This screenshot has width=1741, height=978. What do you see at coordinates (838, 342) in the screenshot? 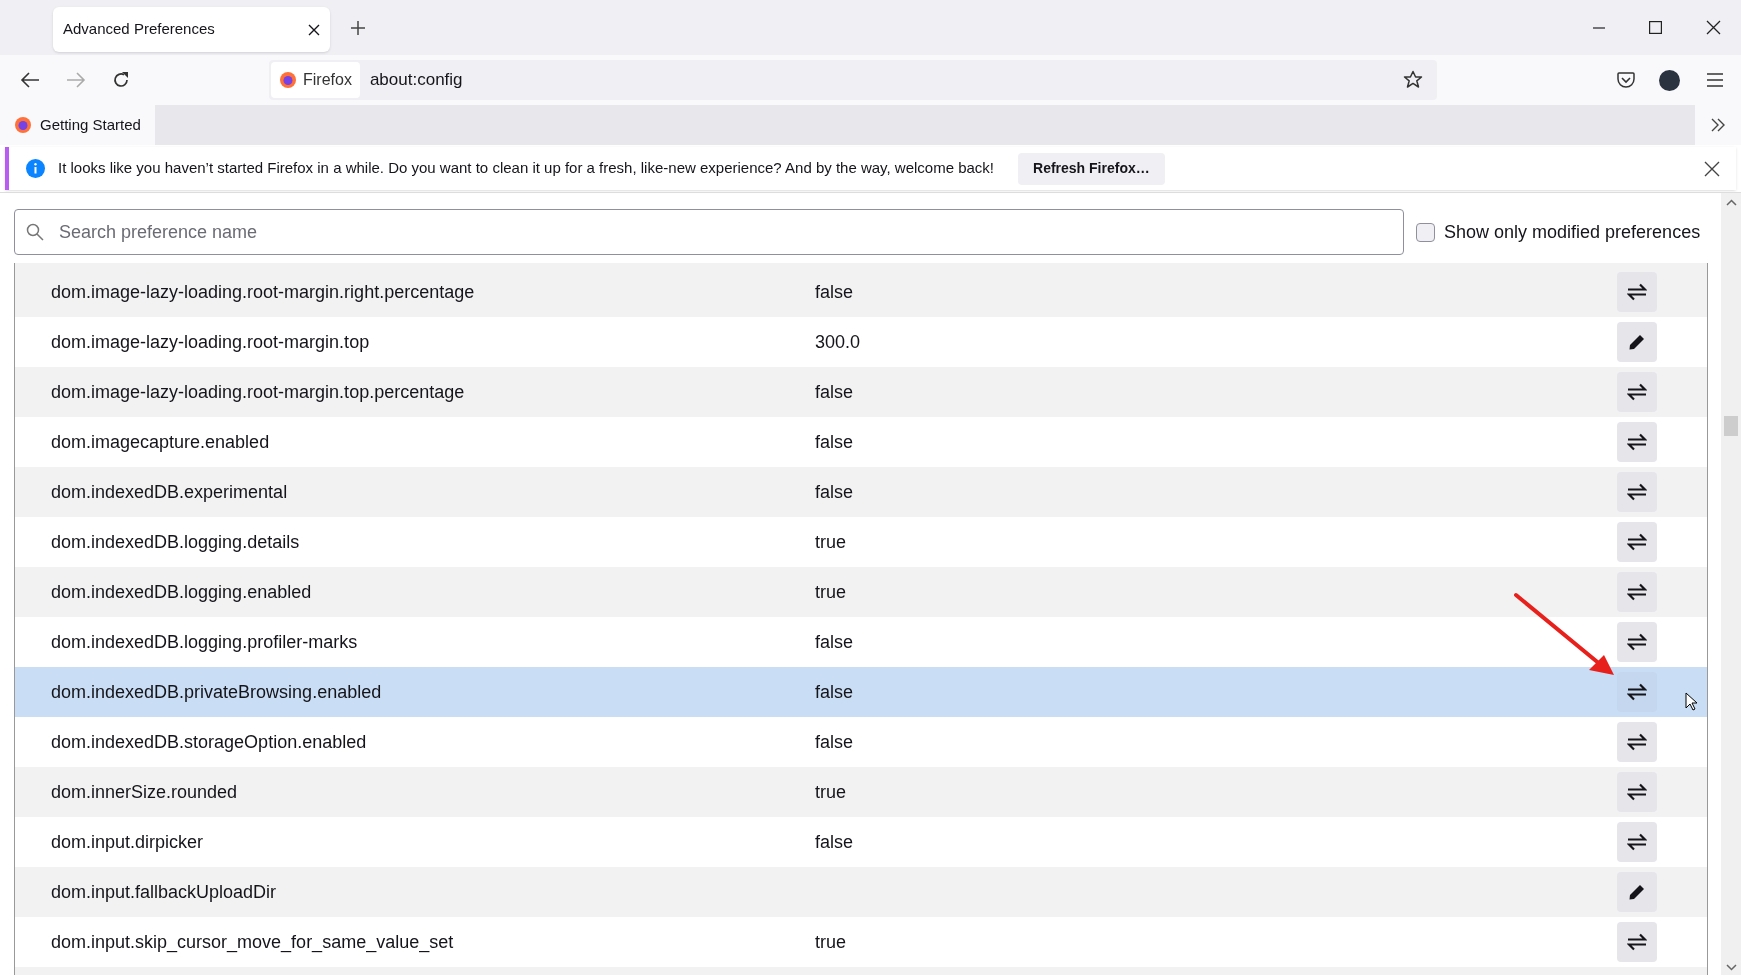
I see `preference-value: 300.0` at bounding box center [838, 342].